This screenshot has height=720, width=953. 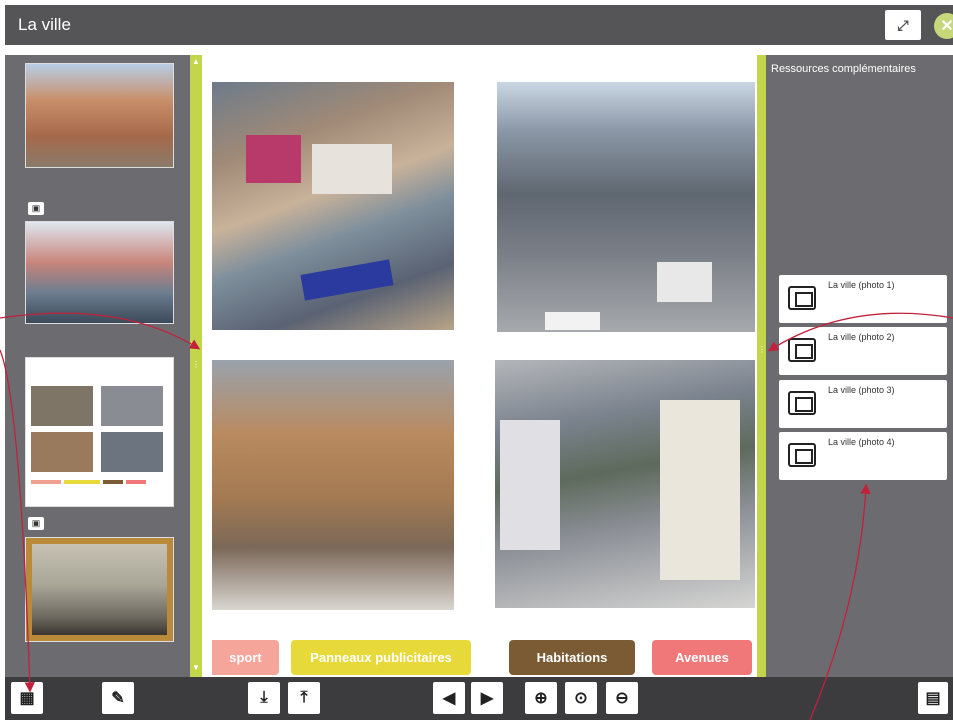 I want to click on category-avenues-button: Avenues, so click(x=702, y=657).